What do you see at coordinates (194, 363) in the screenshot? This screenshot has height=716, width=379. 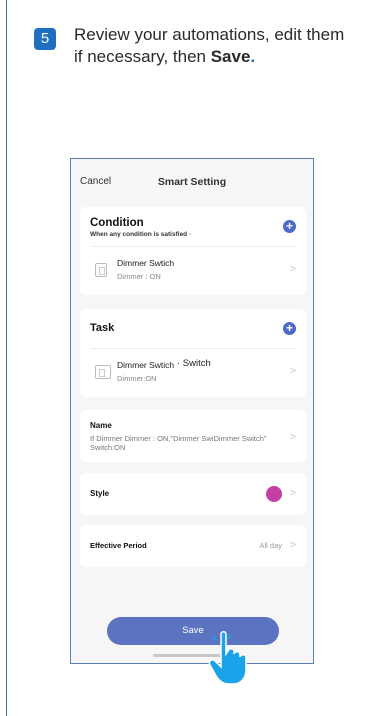 I see `task-device-extra: · Switch` at bounding box center [194, 363].